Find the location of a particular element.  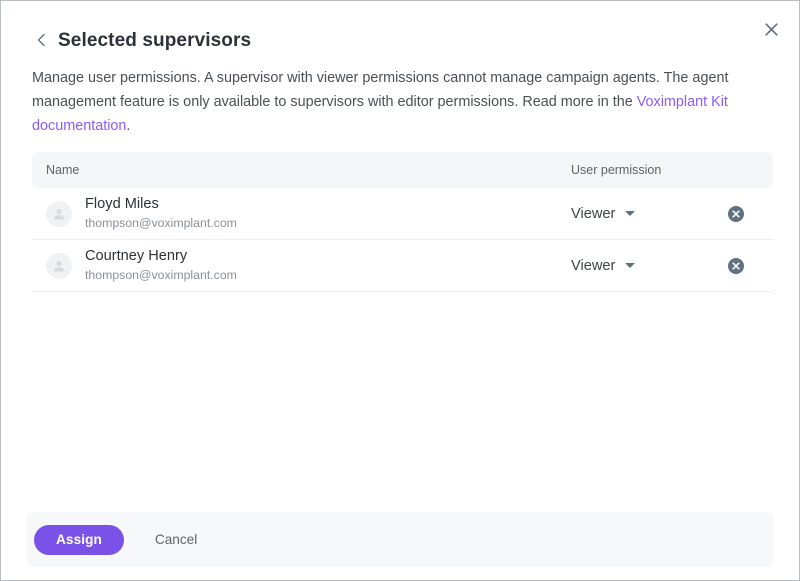

close-icon is located at coordinates (771, 29).